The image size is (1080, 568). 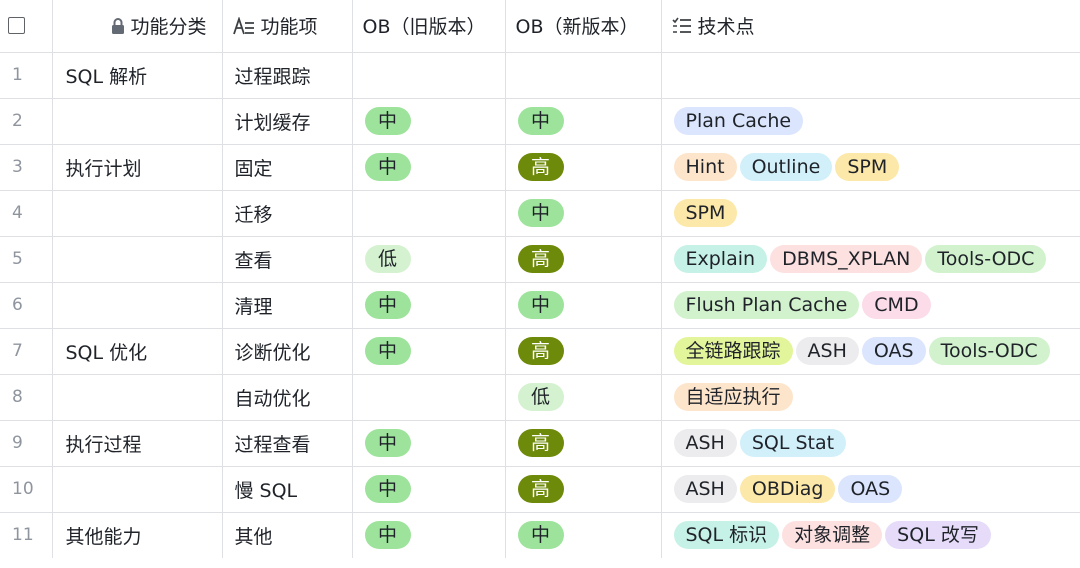 I want to click on tech-cell: SPM, so click(x=870, y=213).